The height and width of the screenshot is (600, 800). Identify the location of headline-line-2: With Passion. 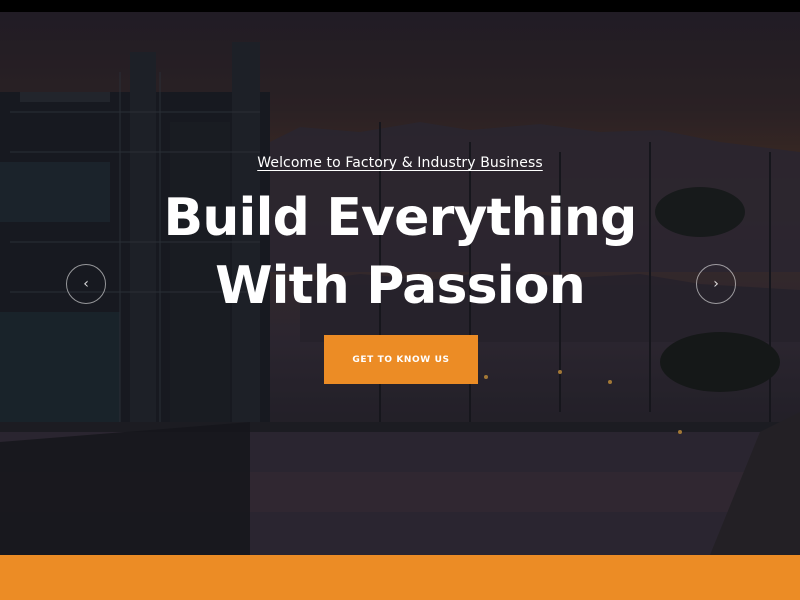
(400, 286).